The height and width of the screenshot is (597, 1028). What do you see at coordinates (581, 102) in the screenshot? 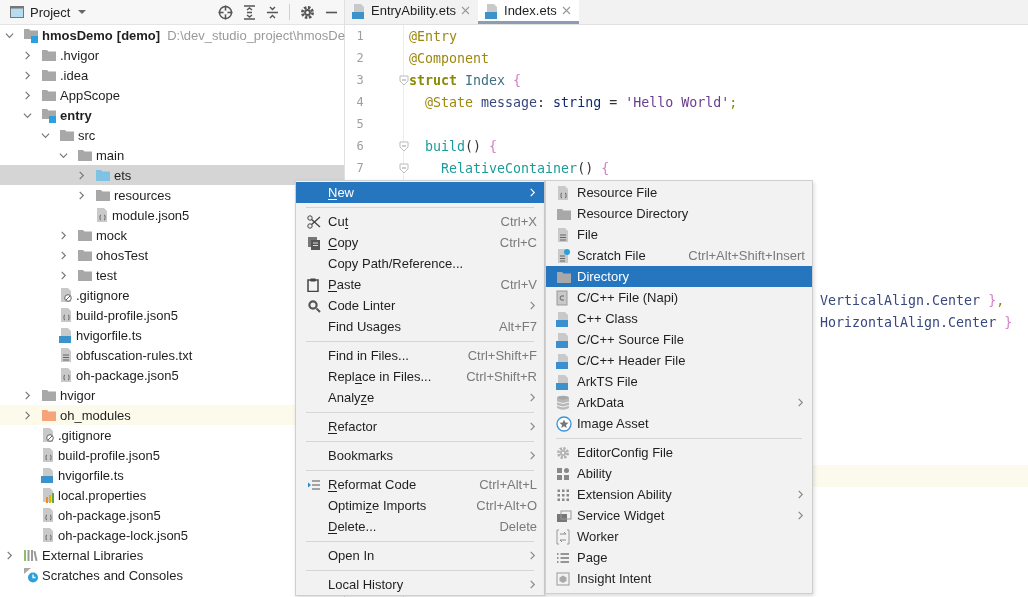
I see `code-line: @State message: string = 'Hello World';` at bounding box center [581, 102].